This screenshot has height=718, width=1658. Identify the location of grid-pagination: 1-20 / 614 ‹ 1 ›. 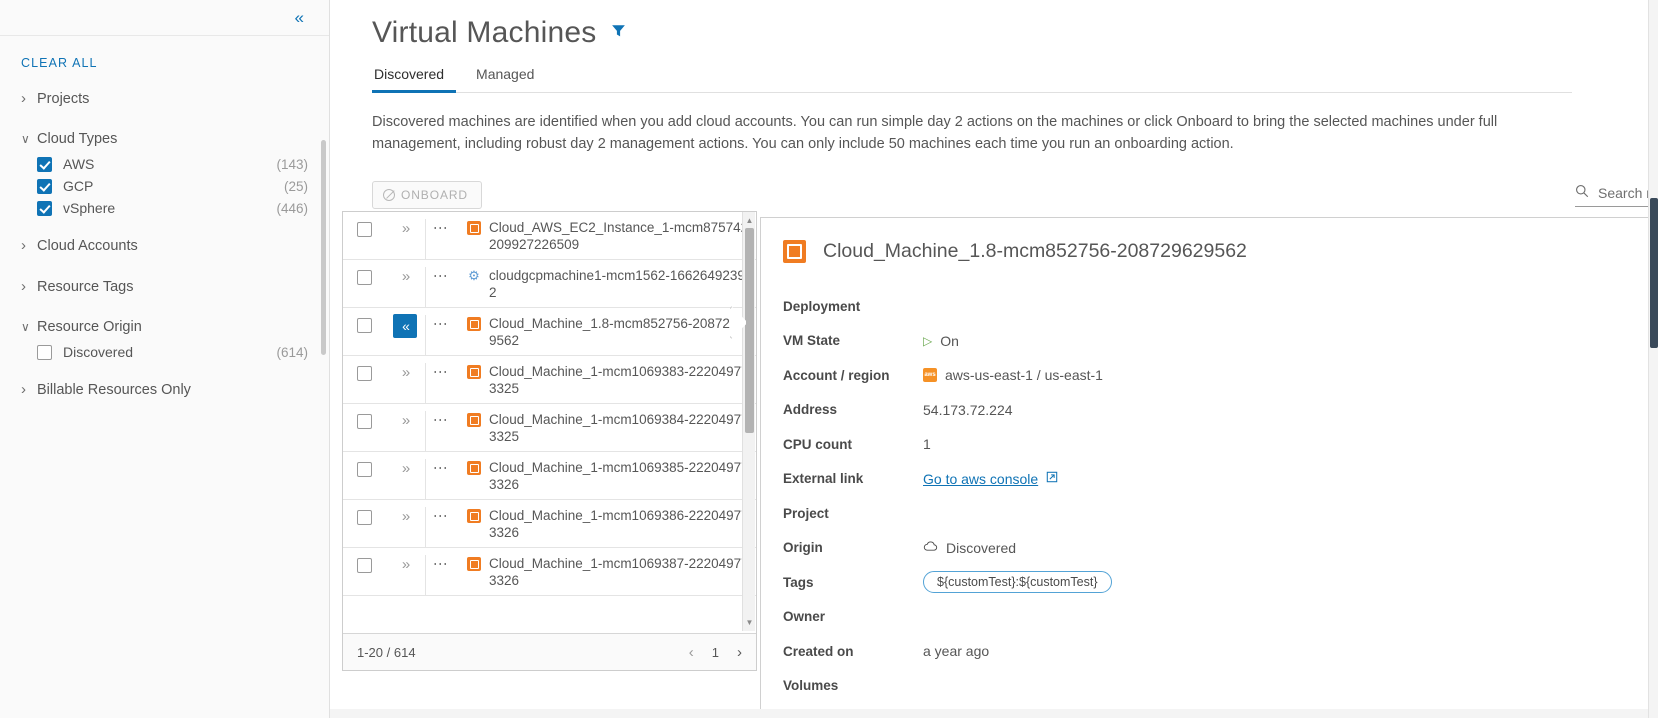
(549, 651).